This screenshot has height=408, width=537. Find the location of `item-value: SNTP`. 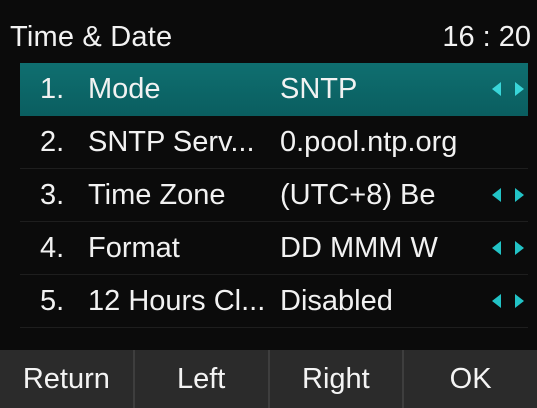

item-value: SNTP is located at coordinates (319, 88).